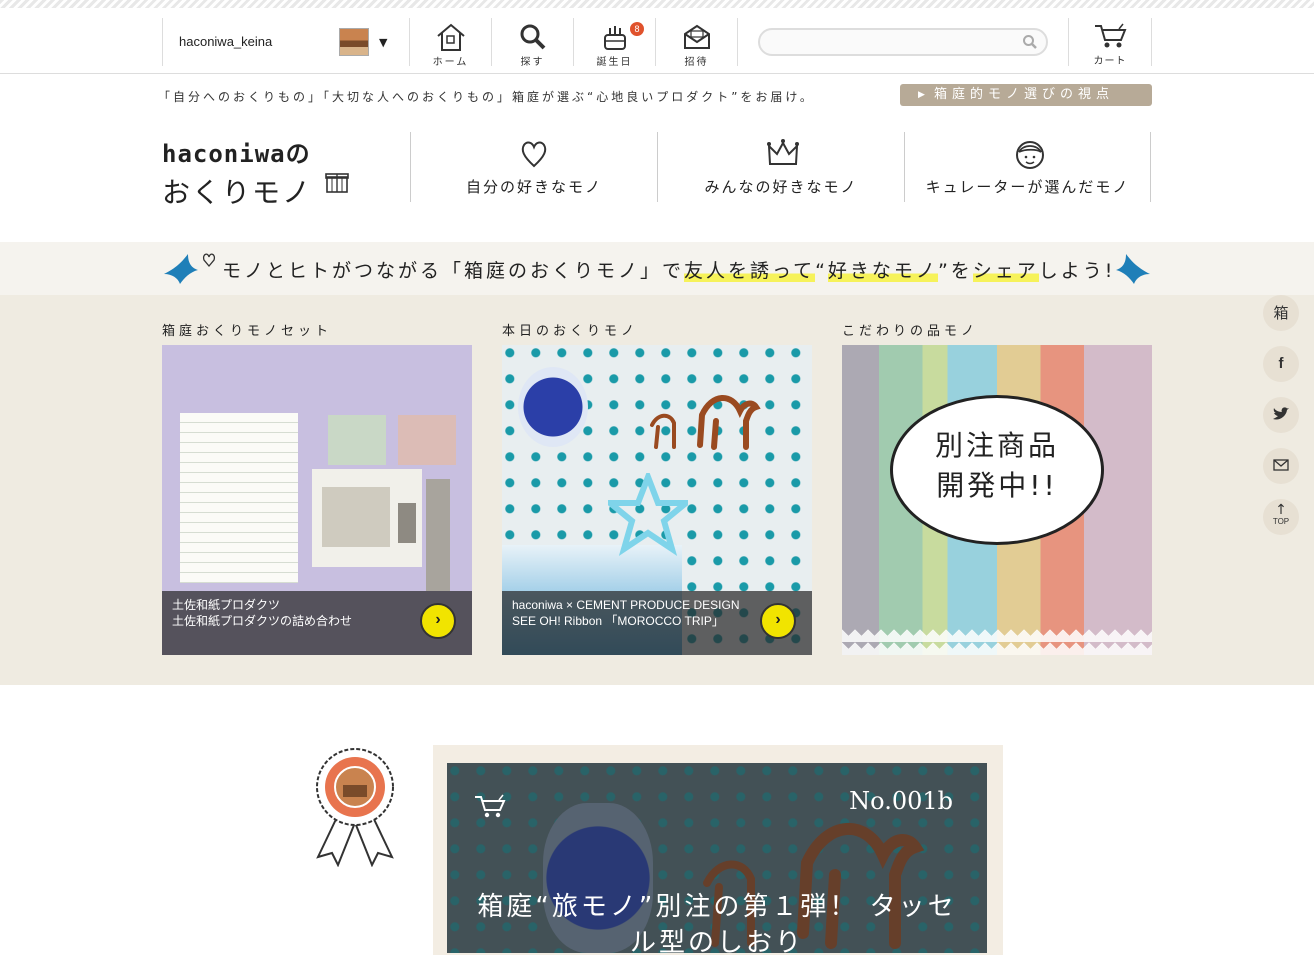 The image size is (1314, 955). Describe the element at coordinates (354, 42) in the screenshot. I see `user-avatar` at that location.